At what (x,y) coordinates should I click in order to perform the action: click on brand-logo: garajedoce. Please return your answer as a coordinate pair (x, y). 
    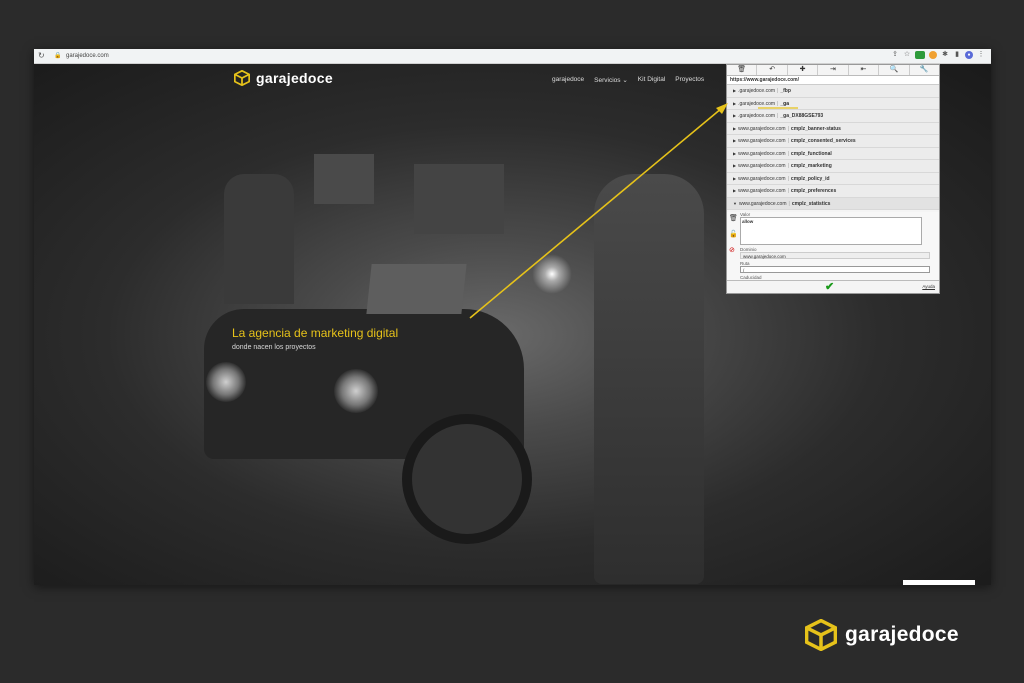
    Looking at the image, I should click on (882, 635).